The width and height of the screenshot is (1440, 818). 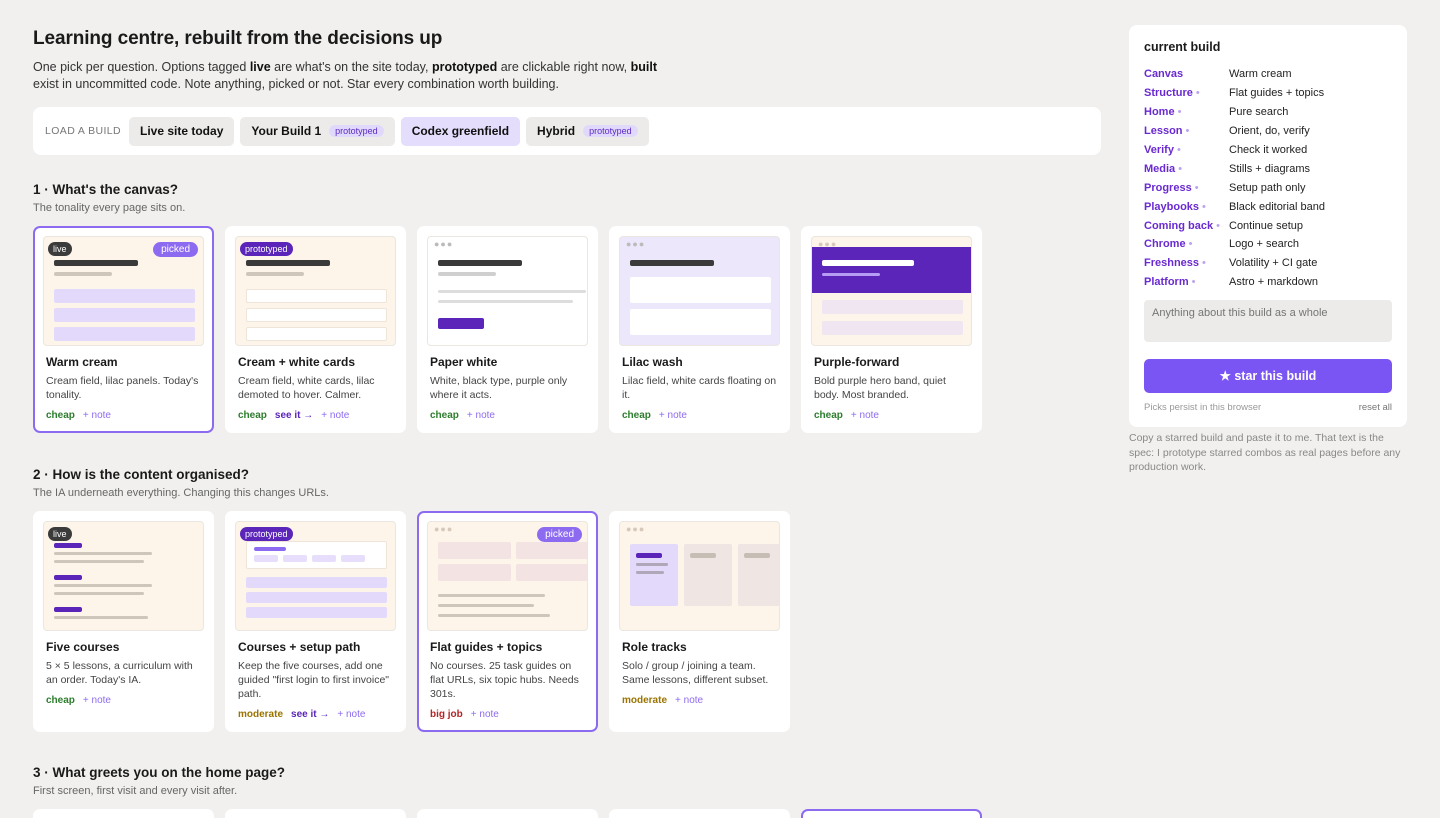 What do you see at coordinates (464, 362) in the screenshot?
I see `option-title: Paper white` at bounding box center [464, 362].